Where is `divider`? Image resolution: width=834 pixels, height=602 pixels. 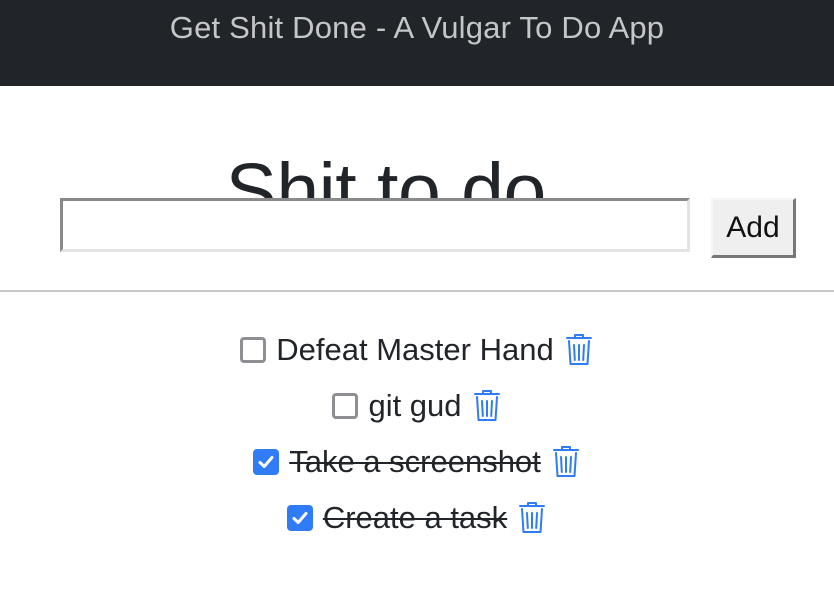 divider is located at coordinates (417, 291).